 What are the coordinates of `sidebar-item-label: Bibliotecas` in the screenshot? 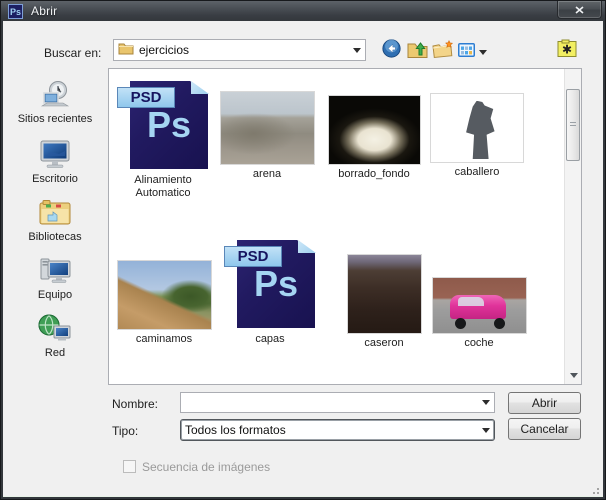 It's located at (55, 237).